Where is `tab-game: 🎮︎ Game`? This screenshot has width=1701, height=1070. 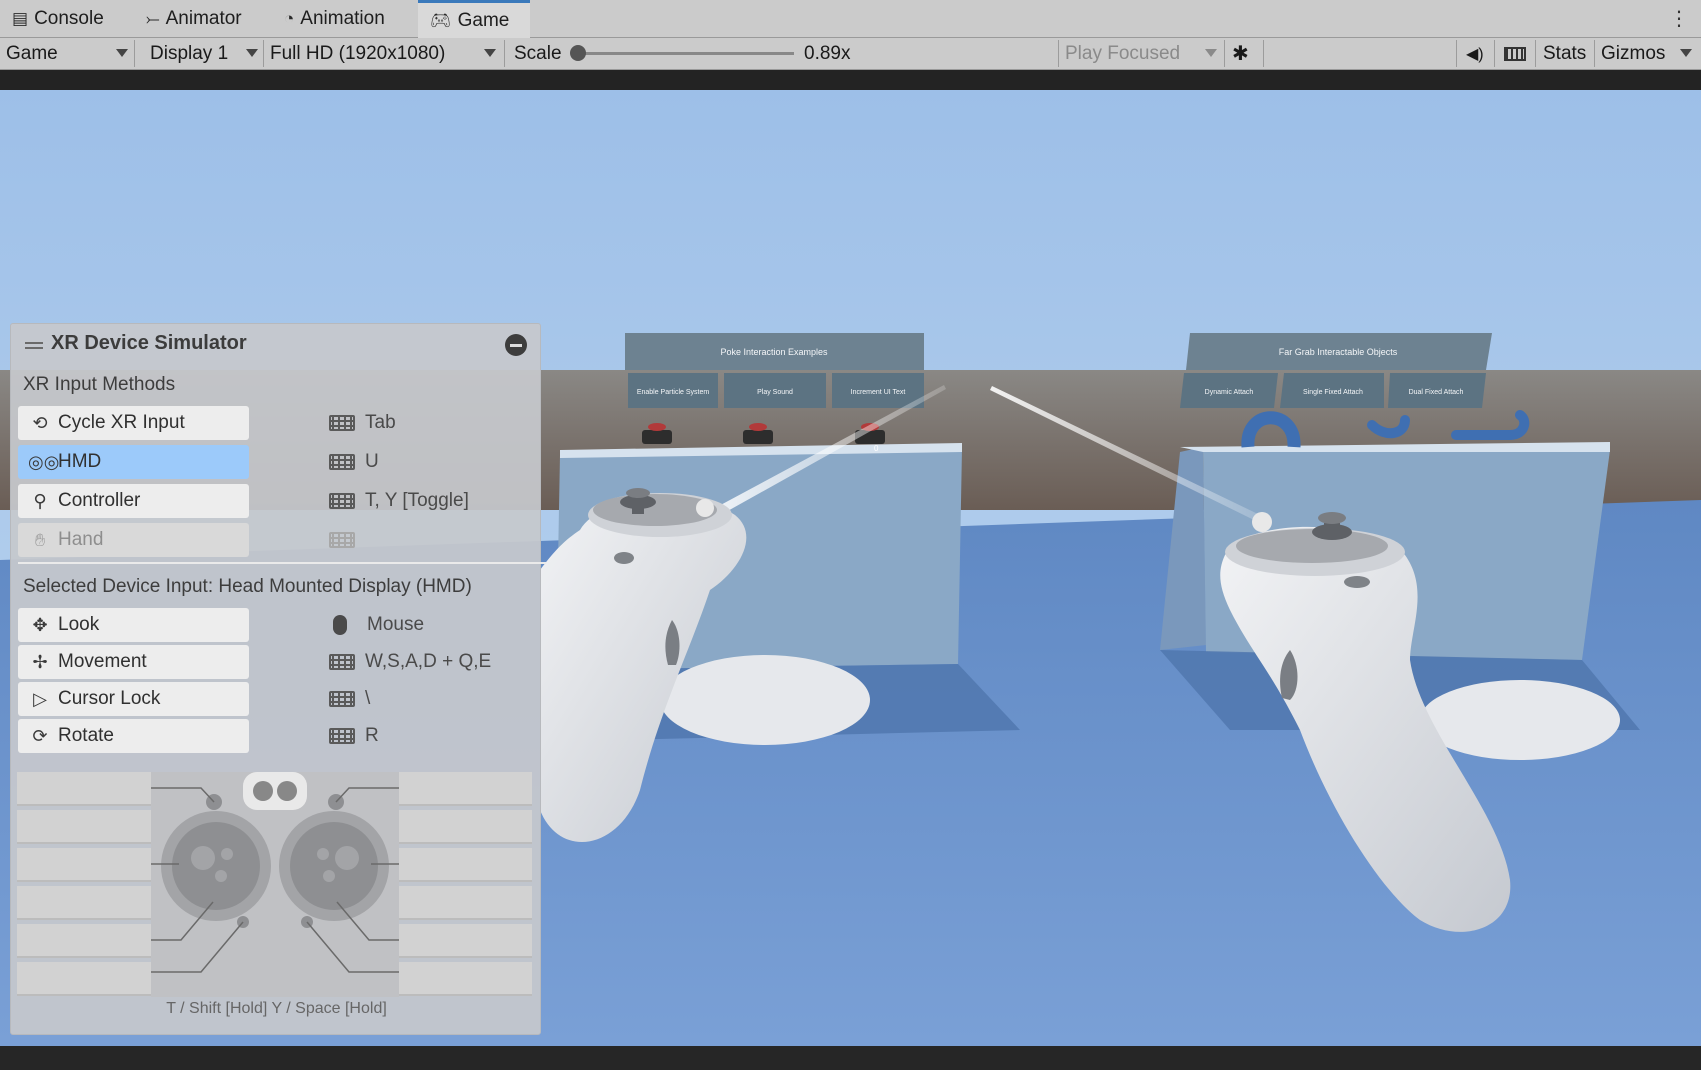
tab-game: 🎮︎ Game is located at coordinates (474, 19).